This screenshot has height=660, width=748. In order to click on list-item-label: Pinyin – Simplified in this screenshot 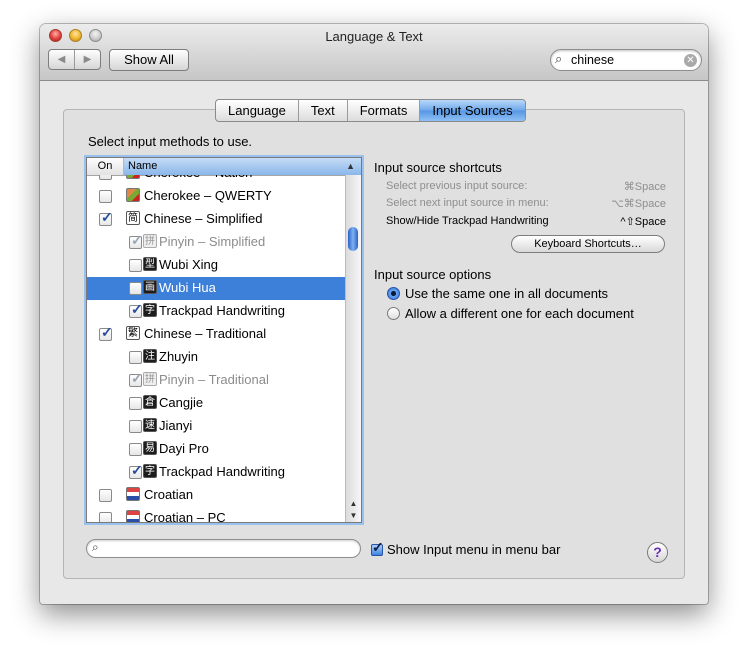, I will do `click(212, 241)`.